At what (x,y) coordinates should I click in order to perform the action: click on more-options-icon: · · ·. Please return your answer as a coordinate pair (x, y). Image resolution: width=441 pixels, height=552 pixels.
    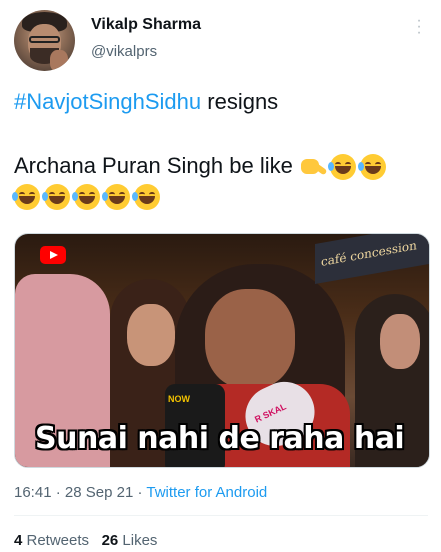
    Looking at the image, I should click on (419, 27).